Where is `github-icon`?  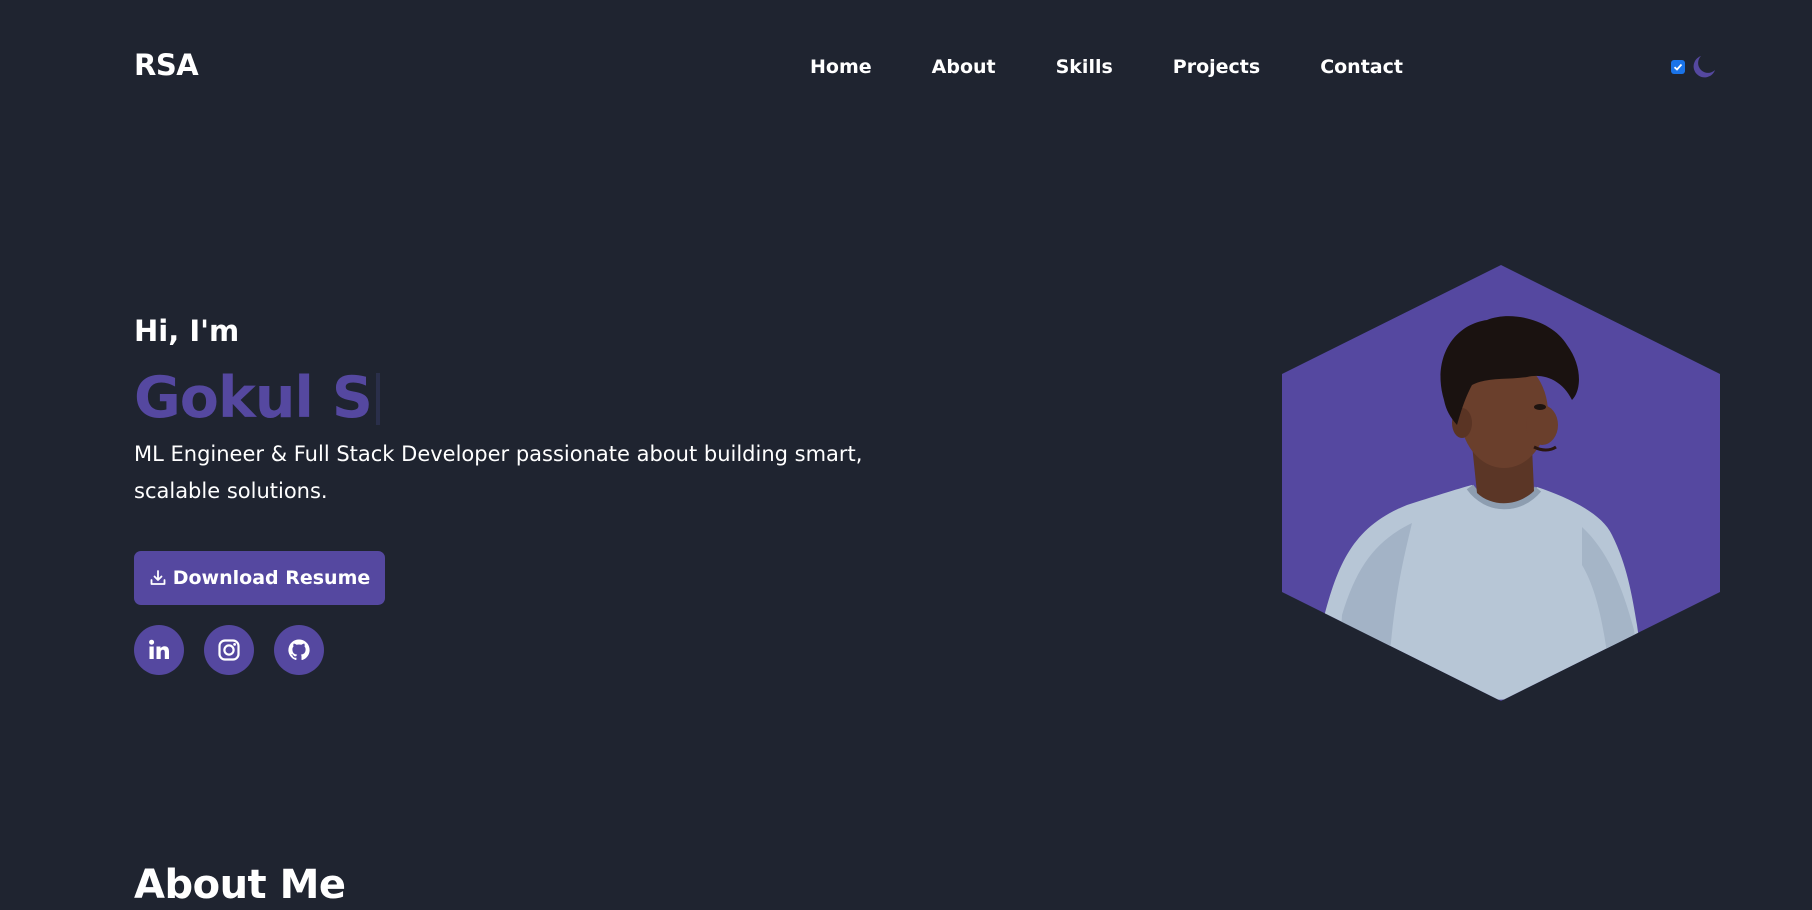
github-icon is located at coordinates (299, 650).